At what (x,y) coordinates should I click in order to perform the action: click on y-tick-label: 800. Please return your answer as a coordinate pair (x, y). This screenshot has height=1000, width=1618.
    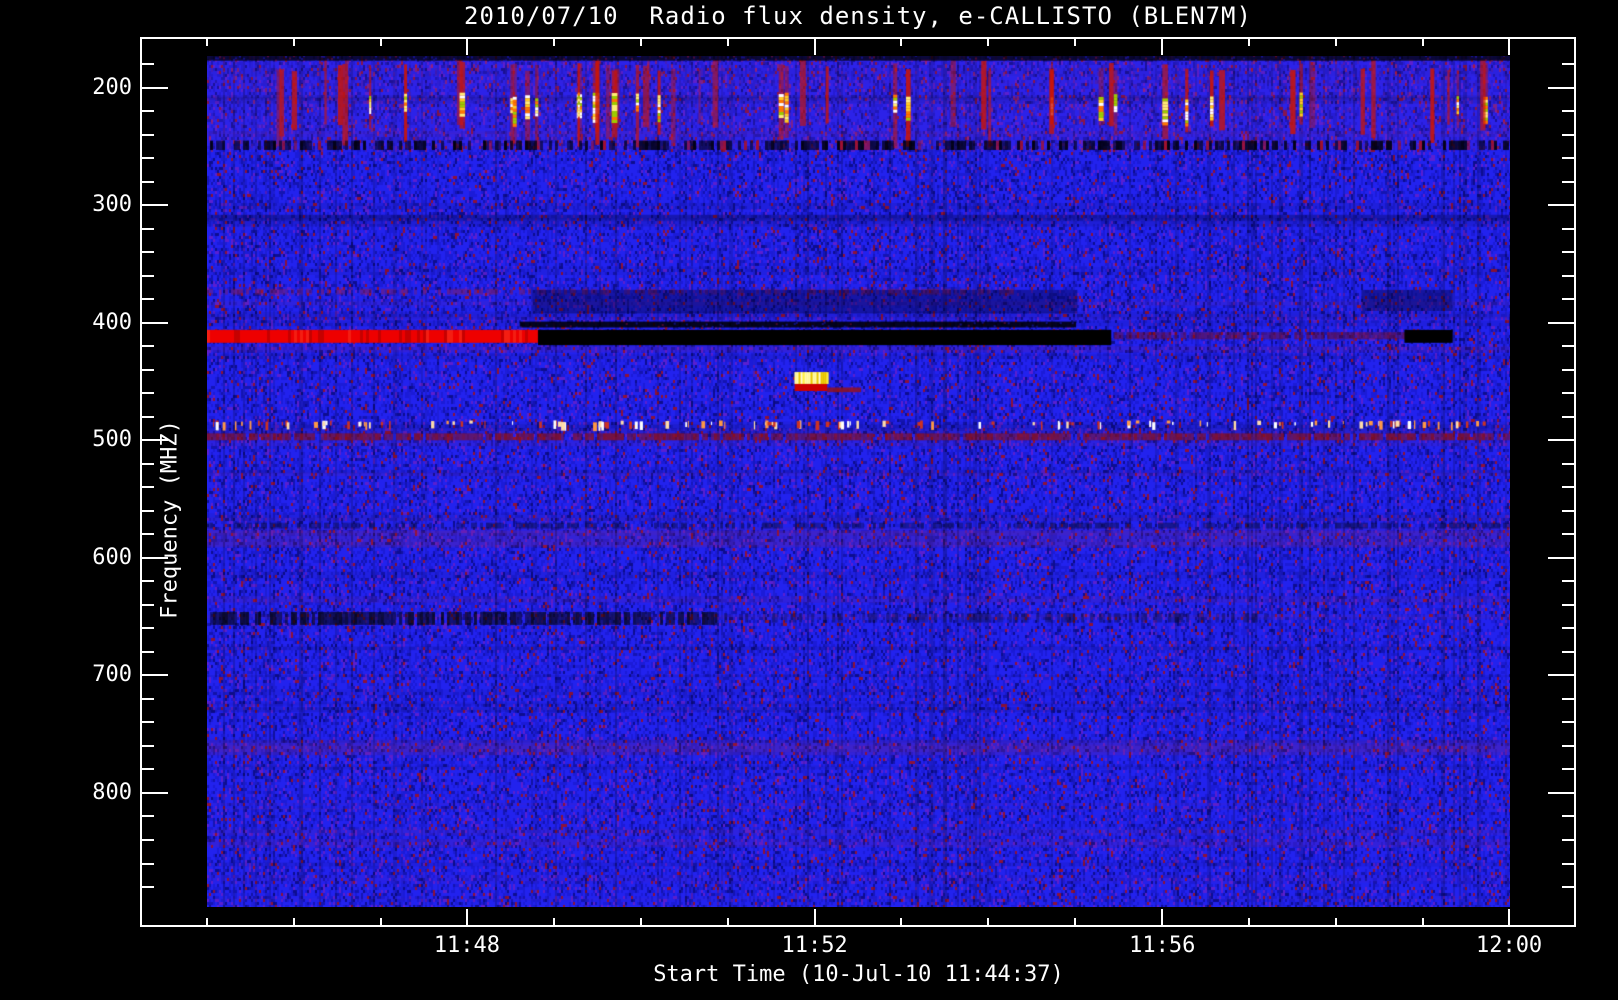
    Looking at the image, I should click on (112, 792).